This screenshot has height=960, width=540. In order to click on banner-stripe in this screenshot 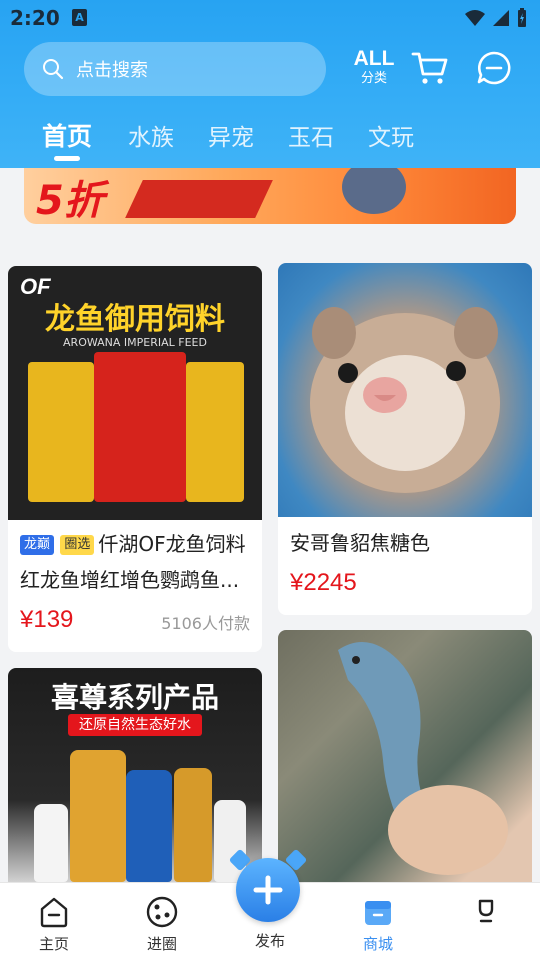, I will do `click(199, 199)`.